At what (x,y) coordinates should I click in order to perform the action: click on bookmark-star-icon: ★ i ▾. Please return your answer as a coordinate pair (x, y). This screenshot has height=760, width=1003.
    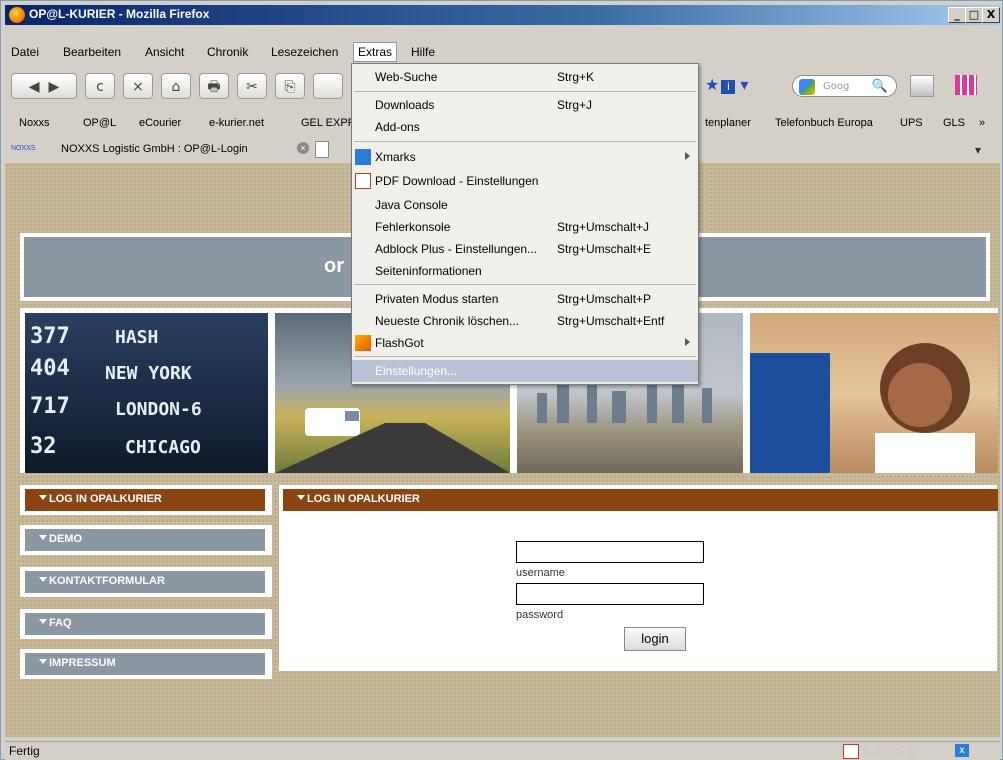
    Looking at the image, I should click on (726, 84).